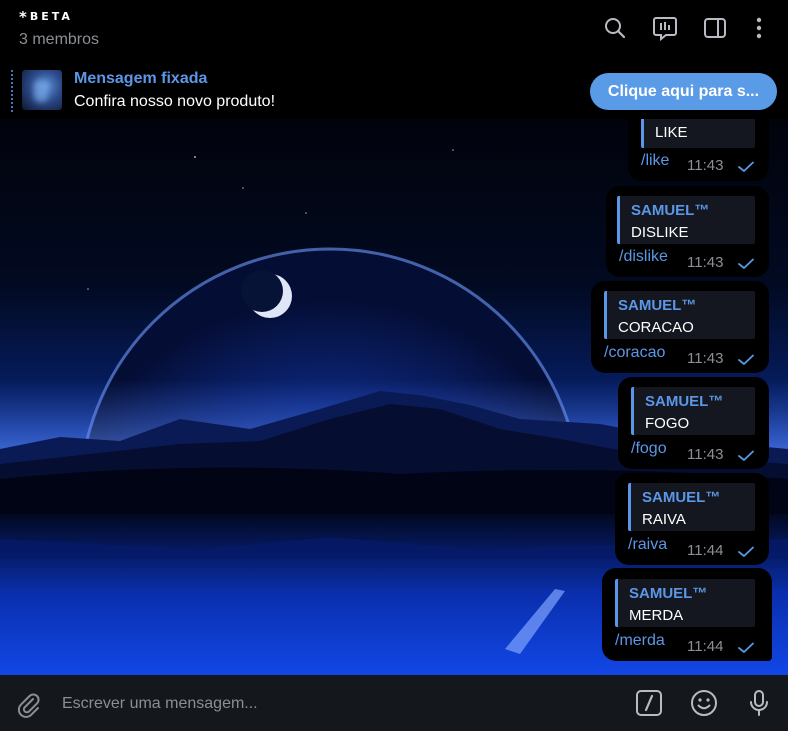  I want to click on bot-command-icon, so click(649, 703).